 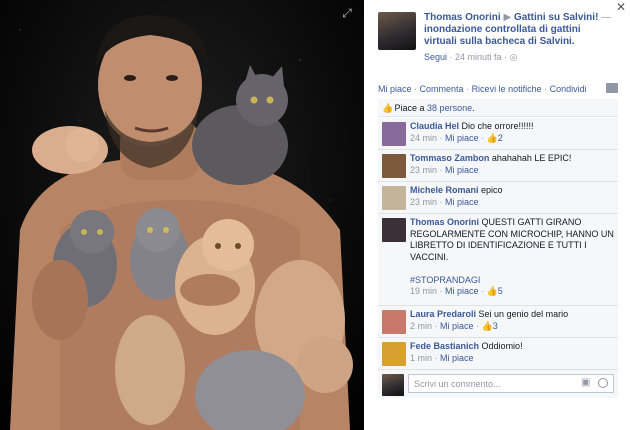 What do you see at coordinates (492, 190) in the screenshot?
I see `comment-text: epico` at bounding box center [492, 190].